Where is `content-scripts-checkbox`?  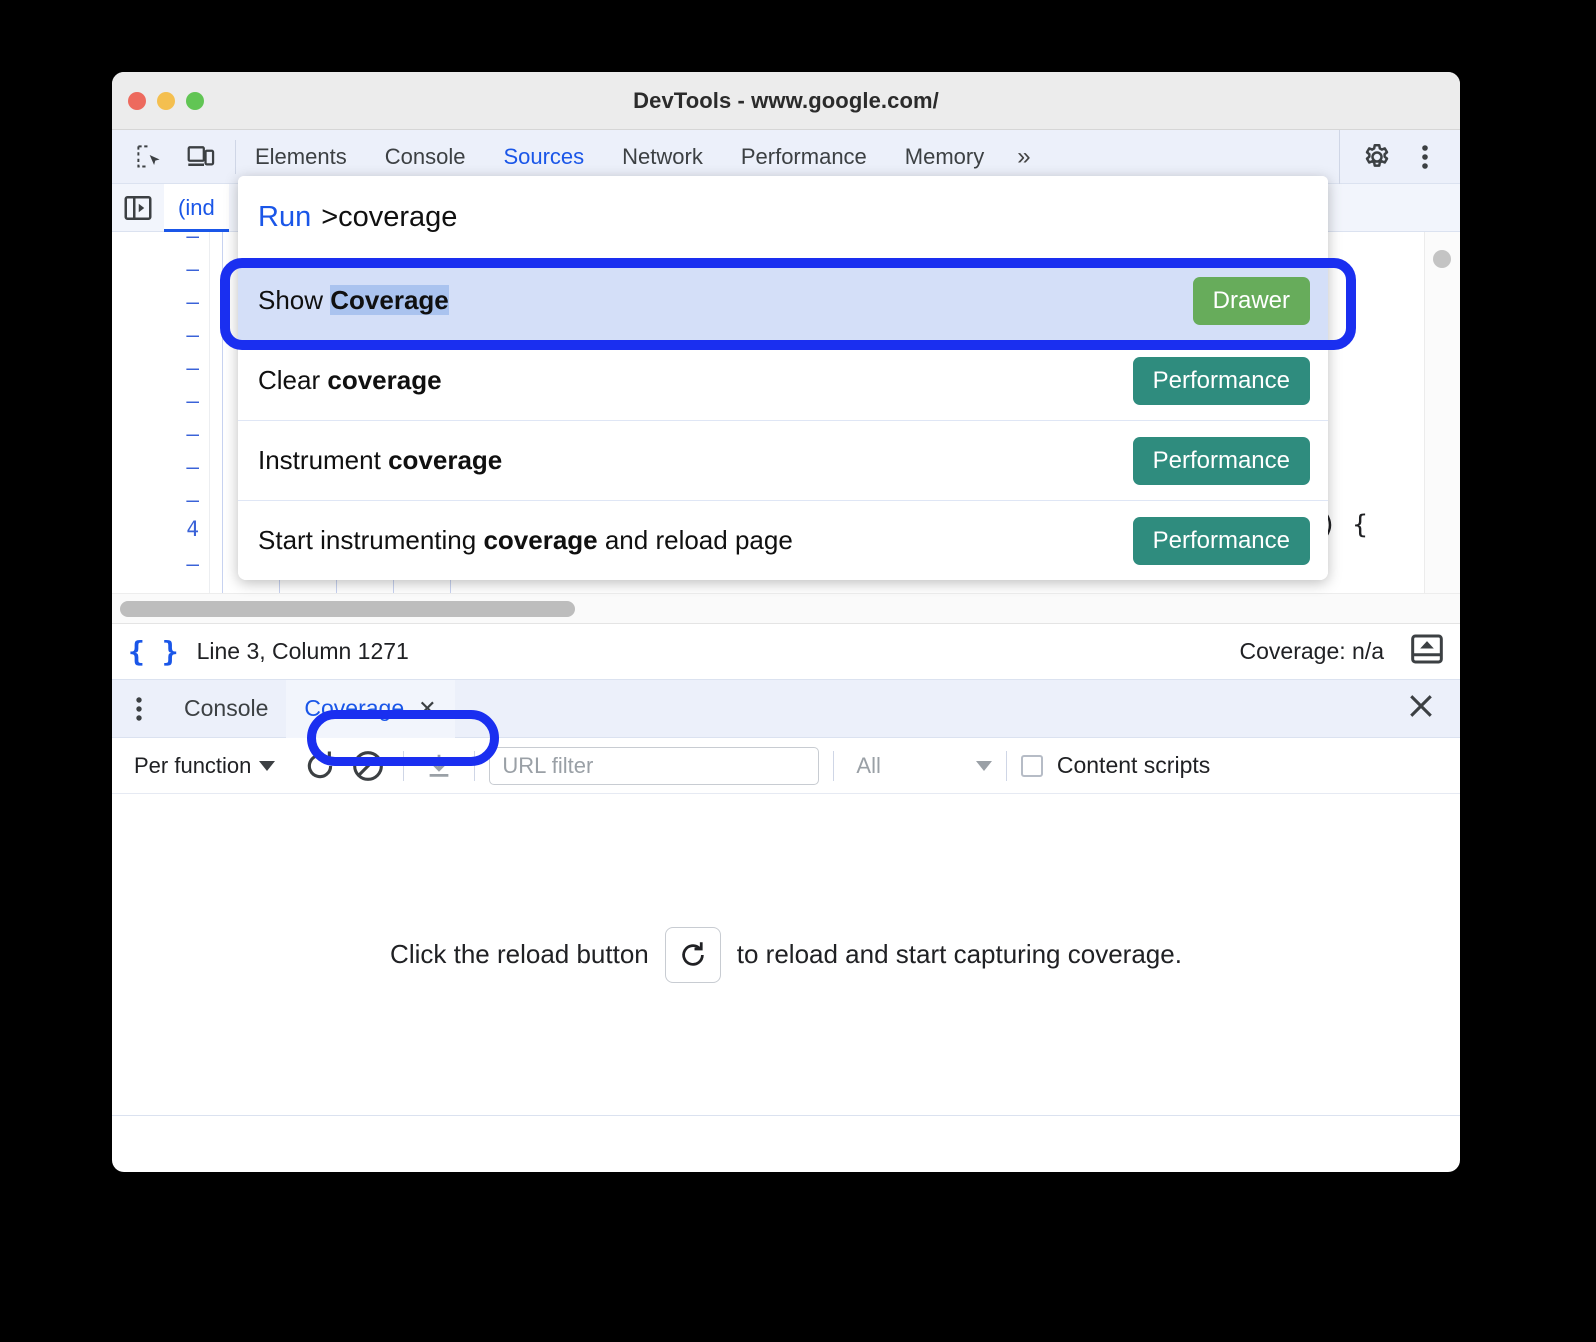
content-scripts-checkbox is located at coordinates (1031, 765).